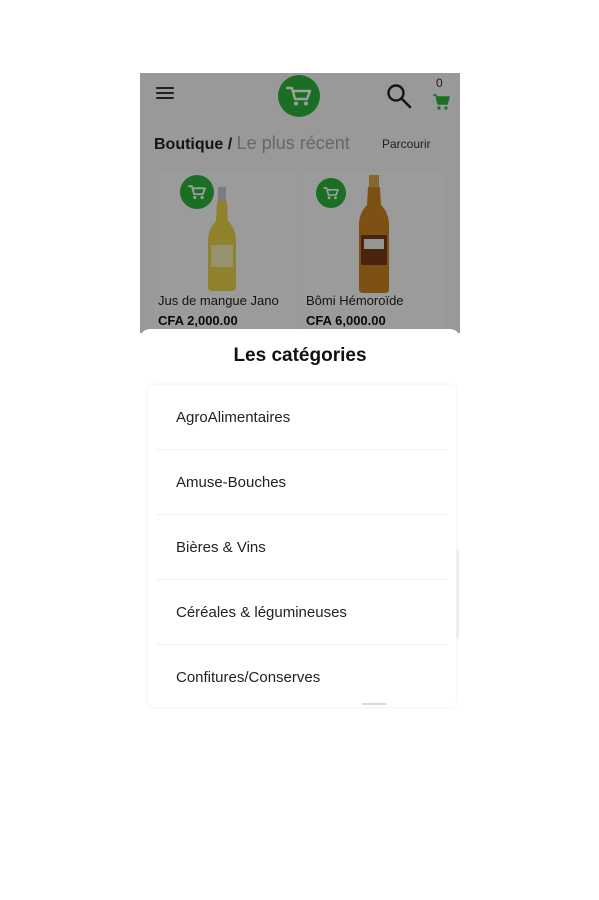  I want to click on product-price: CFA 6,000.00, so click(346, 320).